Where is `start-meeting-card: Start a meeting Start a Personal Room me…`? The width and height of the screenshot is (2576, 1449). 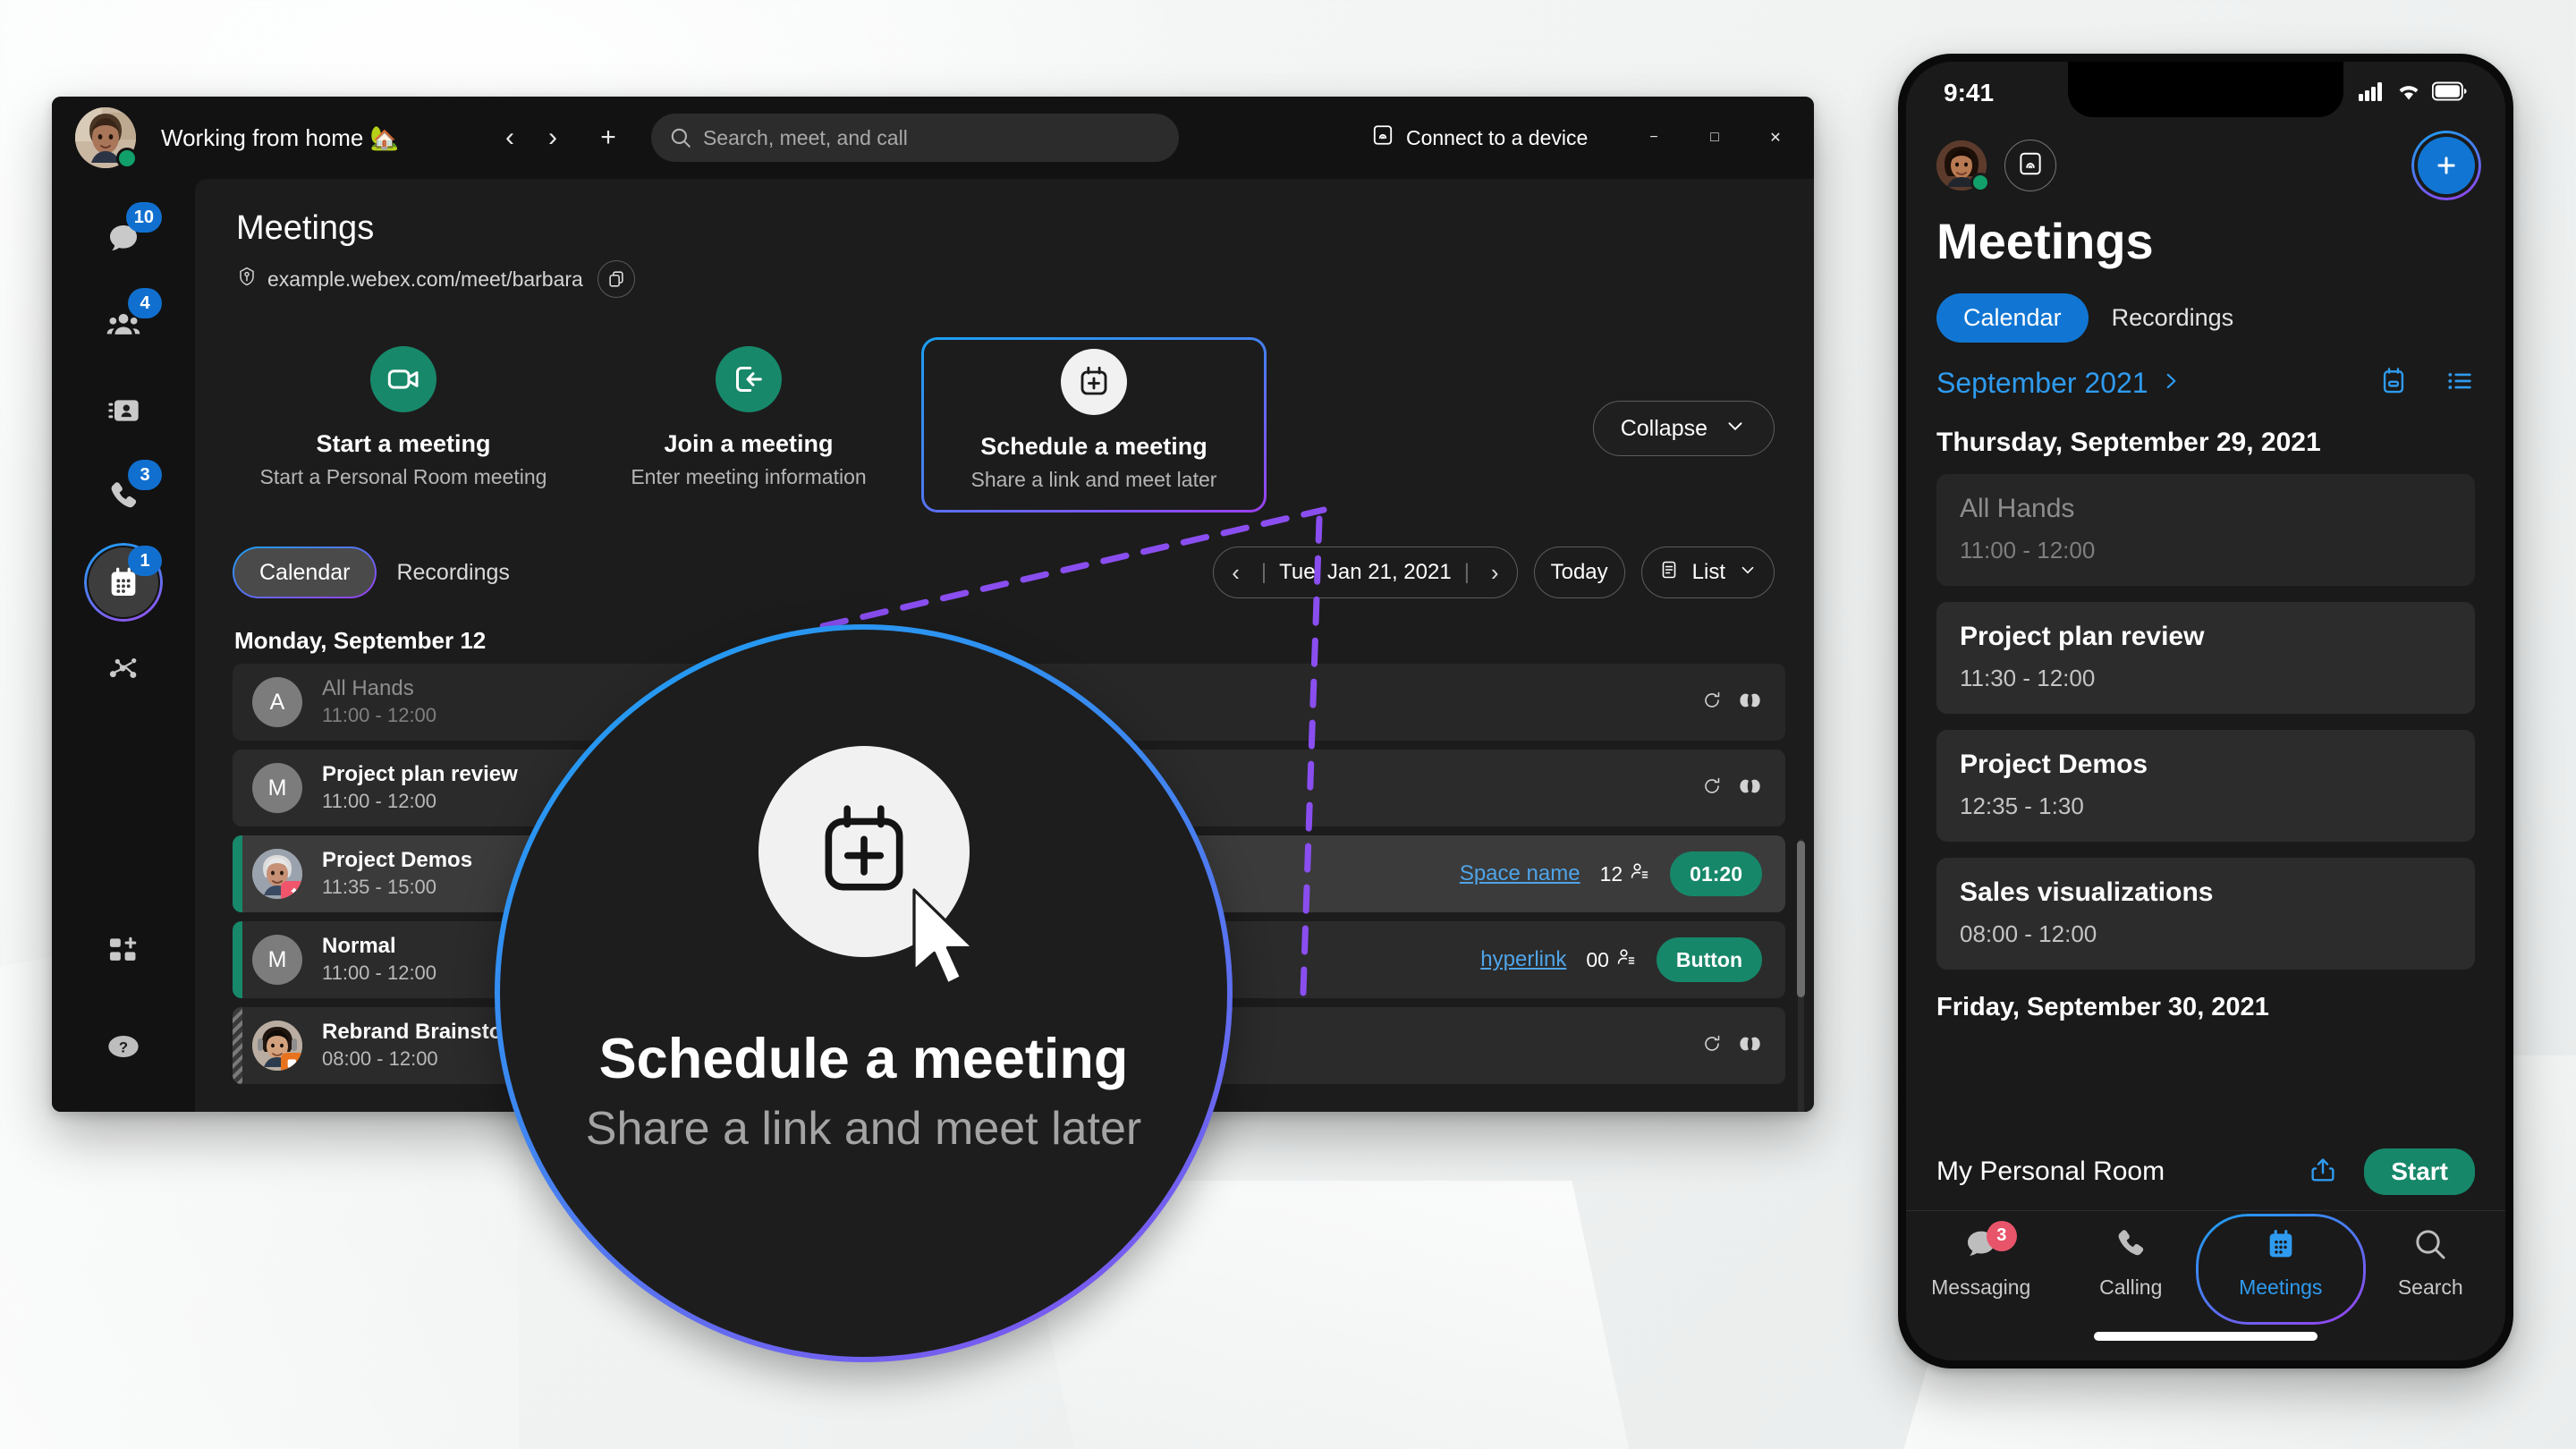 start-meeting-card: Start a meeting Start a Personal Room me… is located at coordinates (403, 425).